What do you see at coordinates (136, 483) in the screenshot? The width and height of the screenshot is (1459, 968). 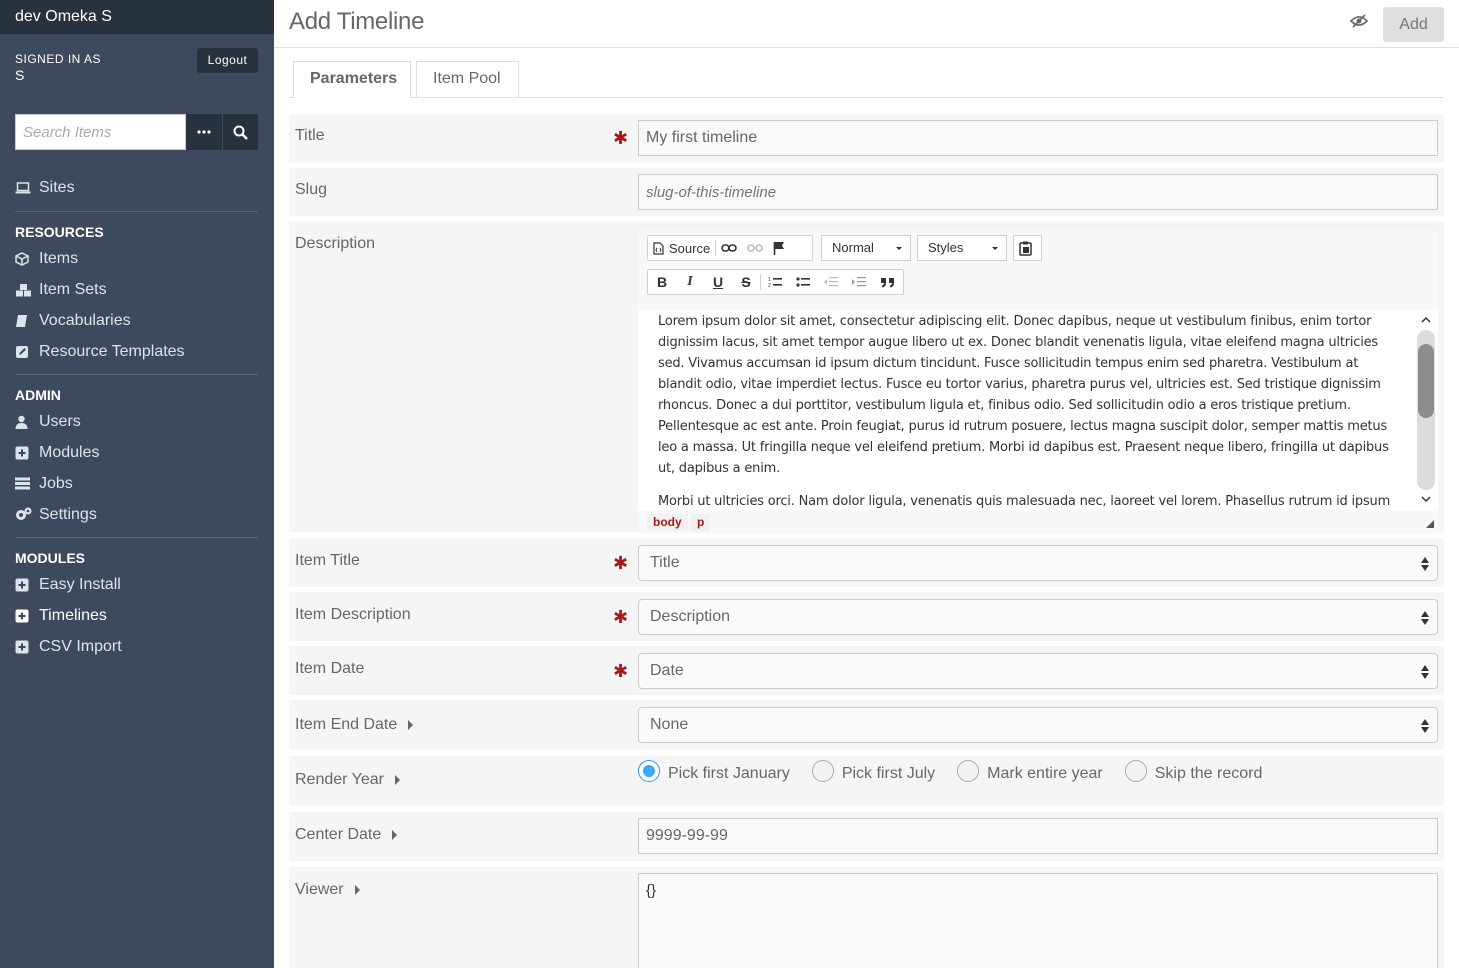 I see `sidebar-item-jobs: Jobs` at bounding box center [136, 483].